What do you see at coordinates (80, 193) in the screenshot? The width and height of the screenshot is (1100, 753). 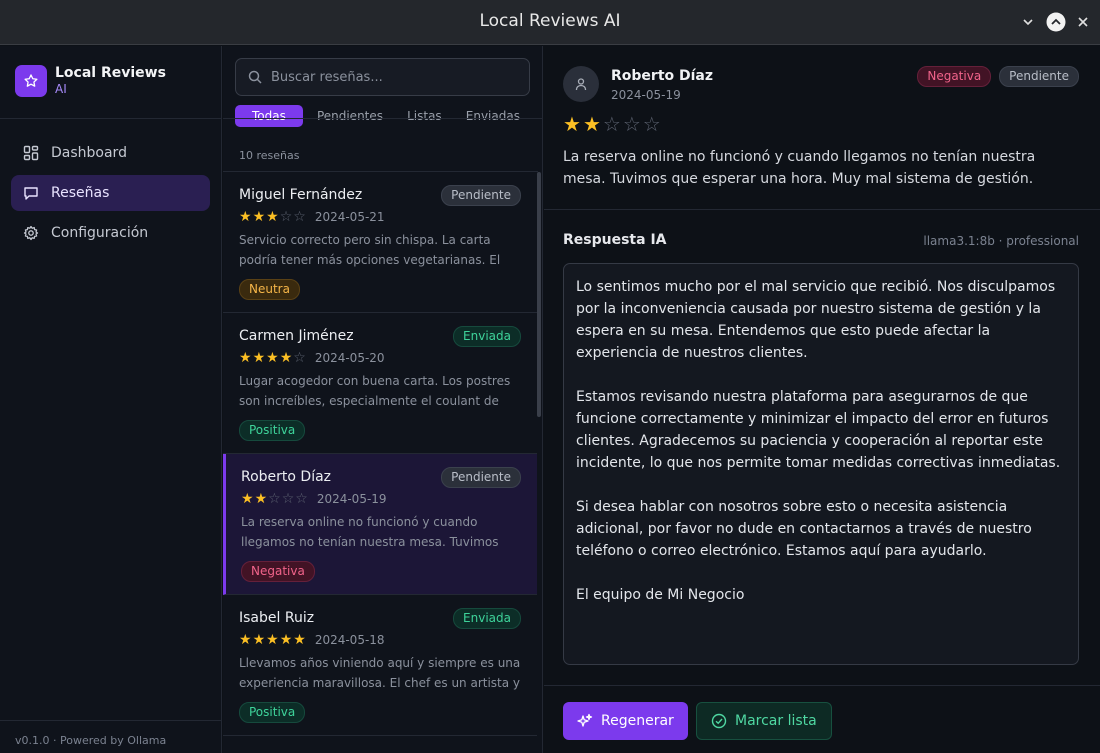 I see `sidebar-item-label: Reseñas` at bounding box center [80, 193].